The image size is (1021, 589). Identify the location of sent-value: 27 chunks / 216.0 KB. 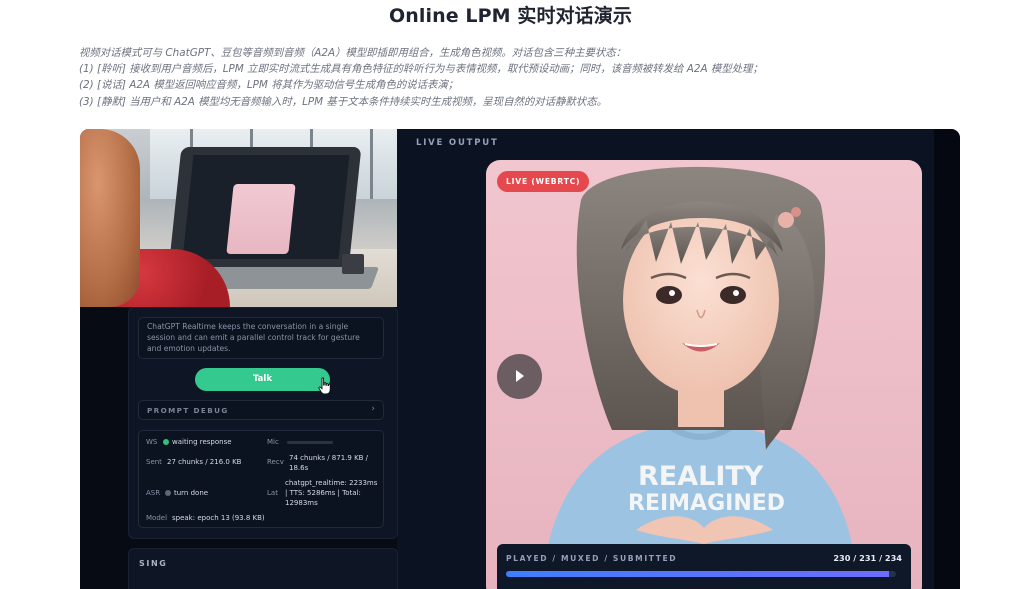
(204, 462).